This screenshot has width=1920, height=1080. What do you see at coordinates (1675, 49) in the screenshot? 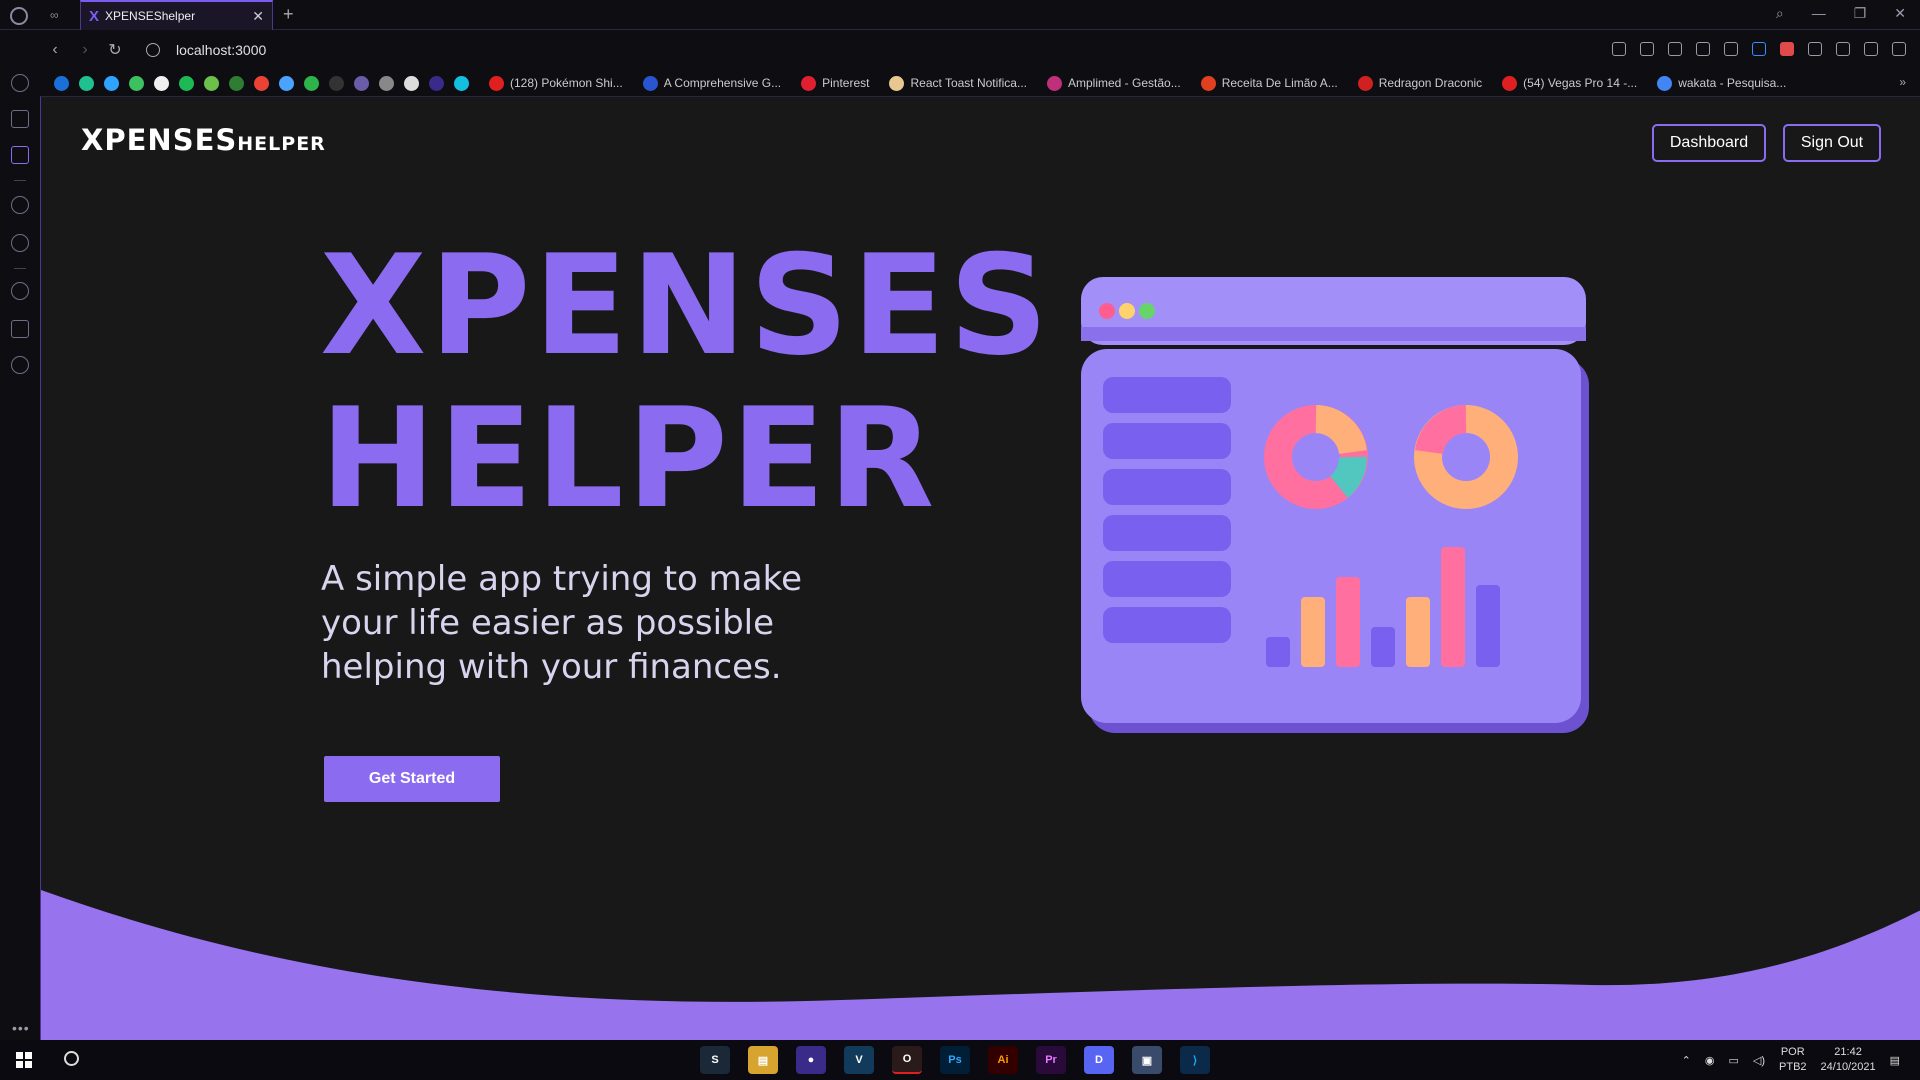
I see `vpn-shield-icon` at bounding box center [1675, 49].